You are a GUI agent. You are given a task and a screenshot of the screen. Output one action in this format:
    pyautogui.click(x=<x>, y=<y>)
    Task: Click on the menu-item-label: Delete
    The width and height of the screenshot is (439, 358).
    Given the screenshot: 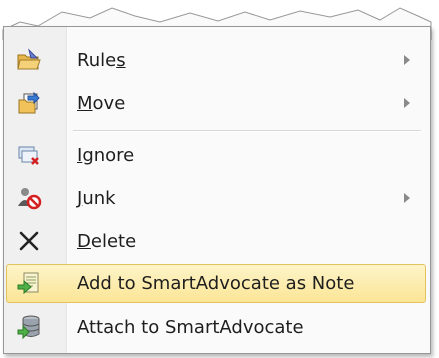 What is the action you would take?
    pyautogui.click(x=107, y=241)
    